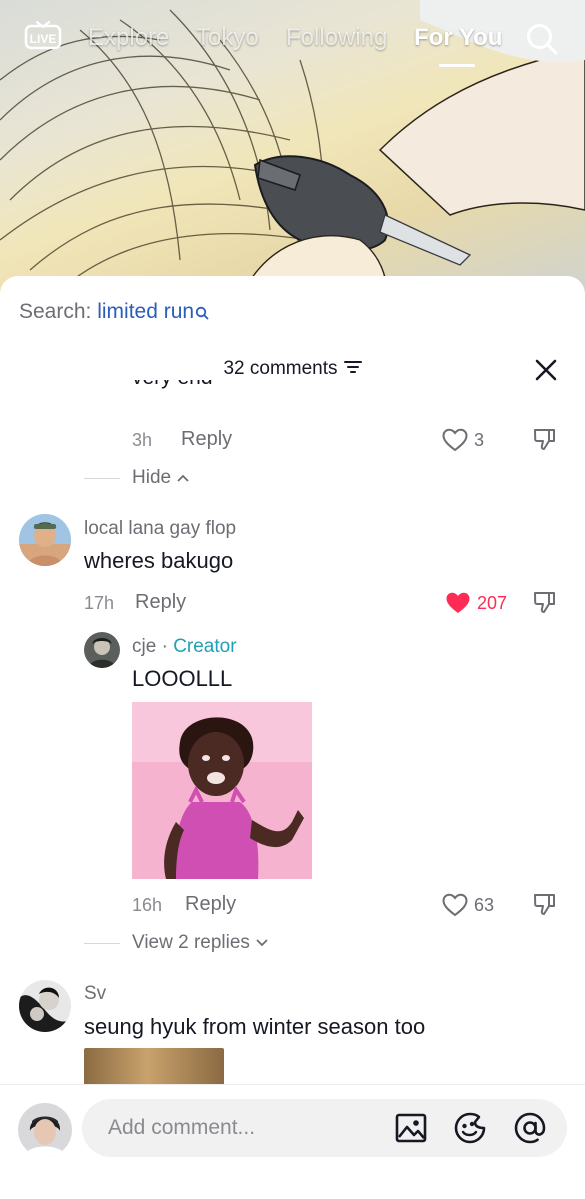 Image resolution: width=585 pixels, height=1199 pixels. Describe the element at coordinates (147, 905) in the screenshot. I see `comment-time: 16h` at that location.